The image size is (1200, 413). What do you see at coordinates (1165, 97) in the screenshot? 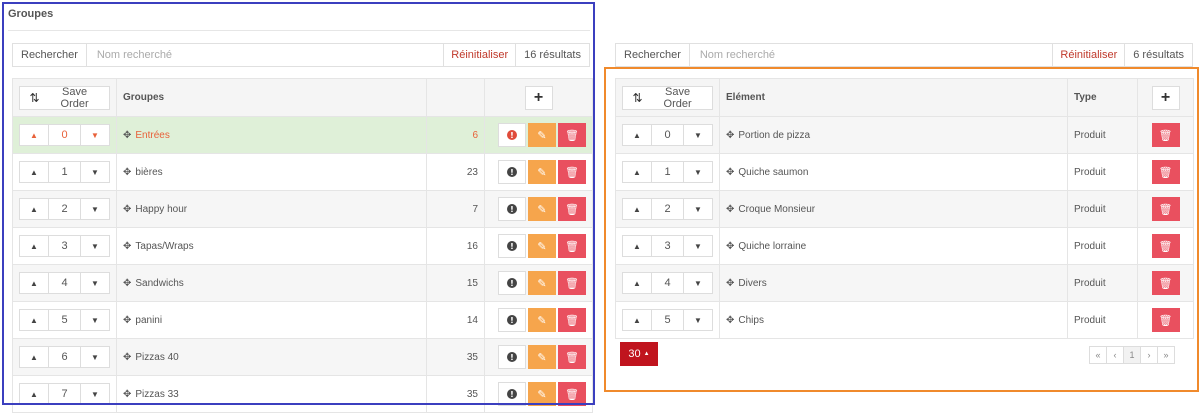
I see `add-element-button: +` at bounding box center [1165, 97].